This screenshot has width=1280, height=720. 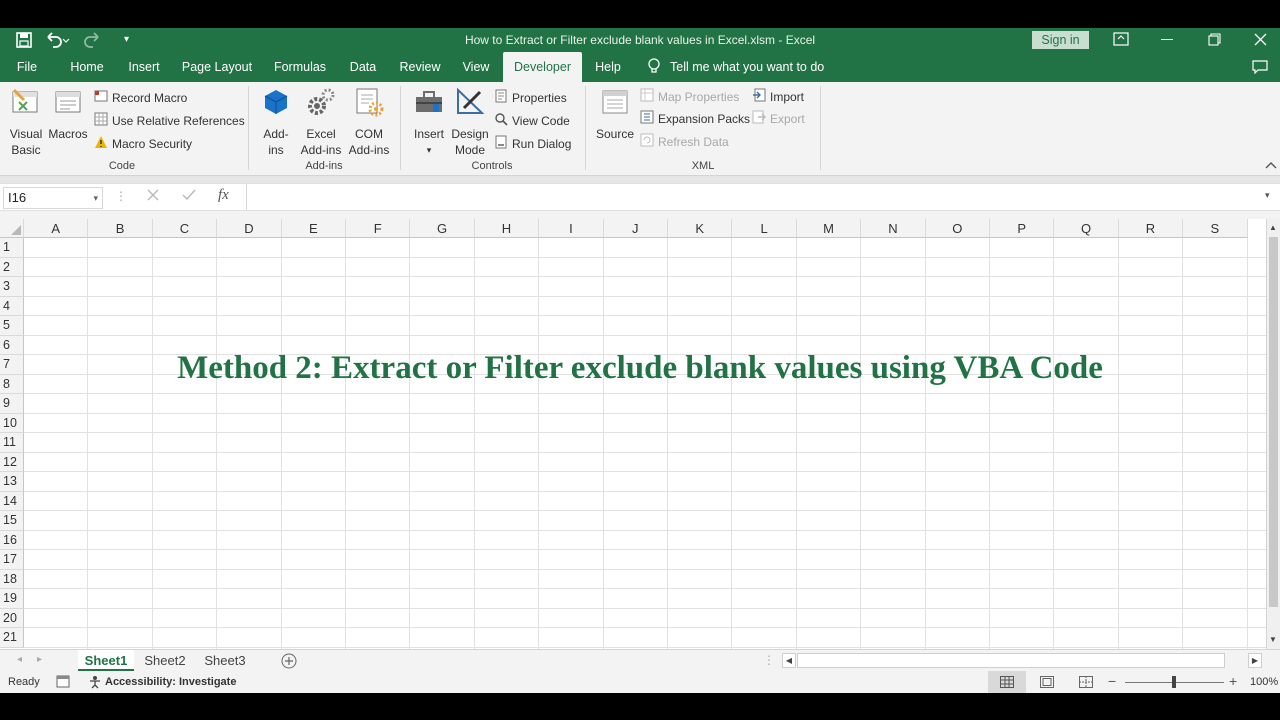 What do you see at coordinates (106, 660) in the screenshot?
I see `sheet-tab-sheet1: Sheet1` at bounding box center [106, 660].